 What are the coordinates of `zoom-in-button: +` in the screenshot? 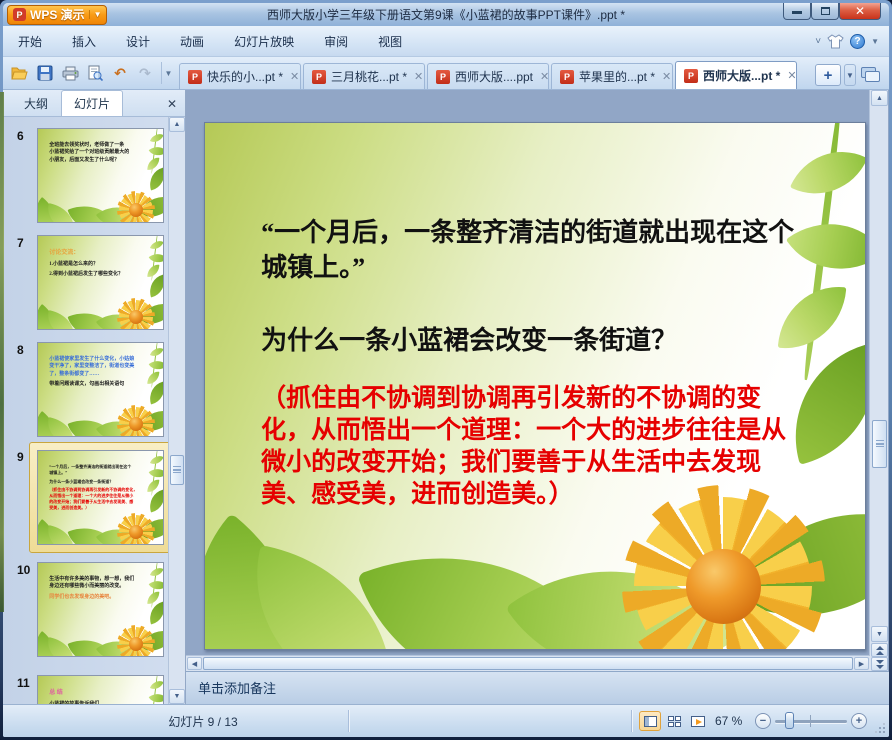 It's located at (859, 721).